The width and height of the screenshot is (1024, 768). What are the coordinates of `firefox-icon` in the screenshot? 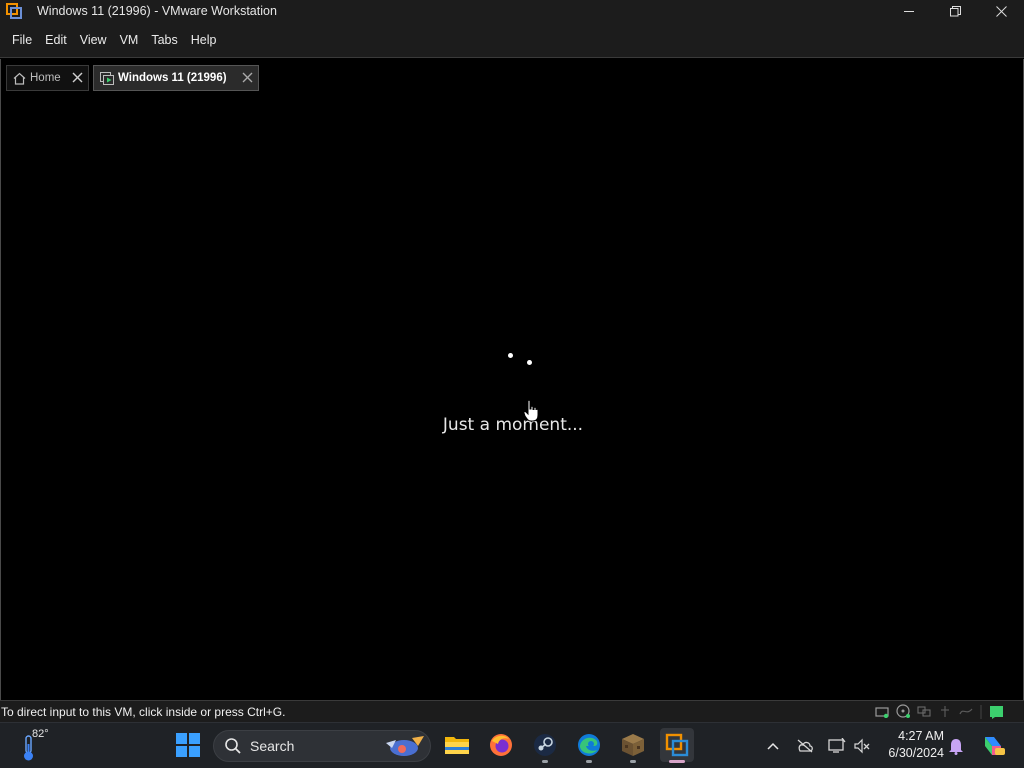 It's located at (501, 745).